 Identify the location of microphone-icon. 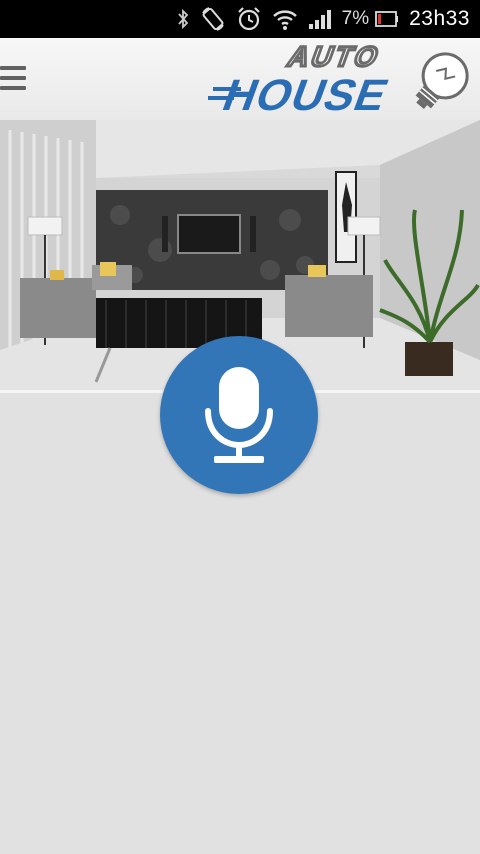
(239, 415).